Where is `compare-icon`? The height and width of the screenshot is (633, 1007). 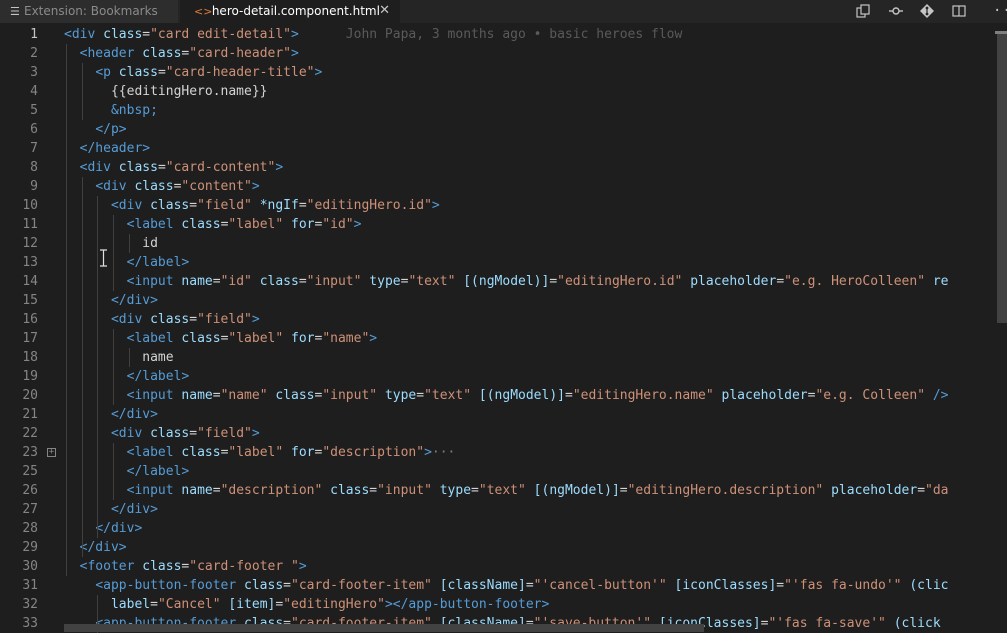
compare-icon is located at coordinates (896, 11).